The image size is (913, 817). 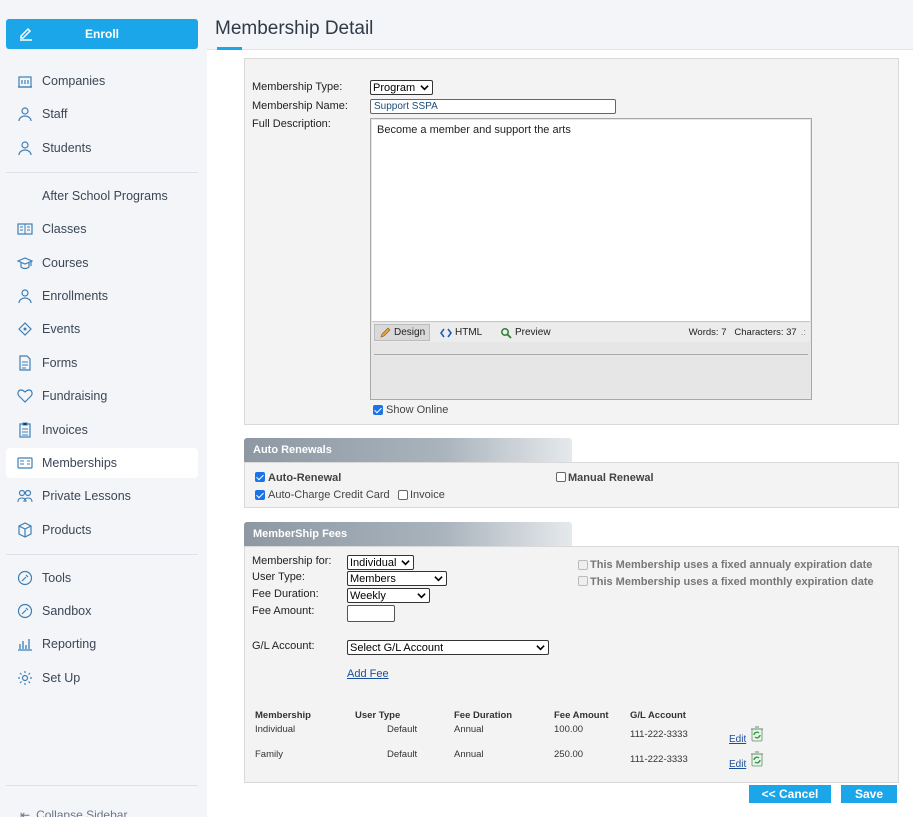 I want to click on table-cell: Family, so click(x=269, y=754).